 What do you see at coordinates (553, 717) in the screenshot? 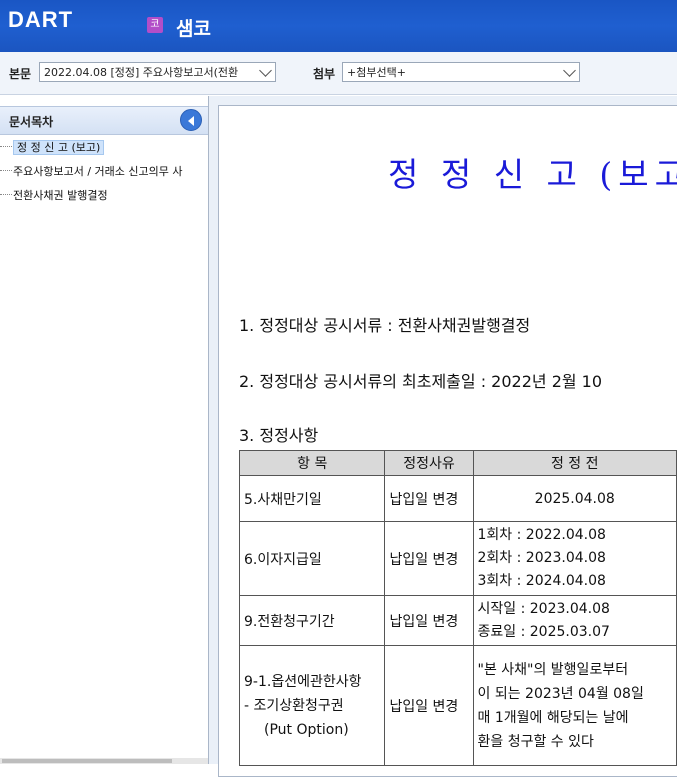
I see `cell-line: 매 1개월에 해당되는 날에` at bounding box center [553, 717].